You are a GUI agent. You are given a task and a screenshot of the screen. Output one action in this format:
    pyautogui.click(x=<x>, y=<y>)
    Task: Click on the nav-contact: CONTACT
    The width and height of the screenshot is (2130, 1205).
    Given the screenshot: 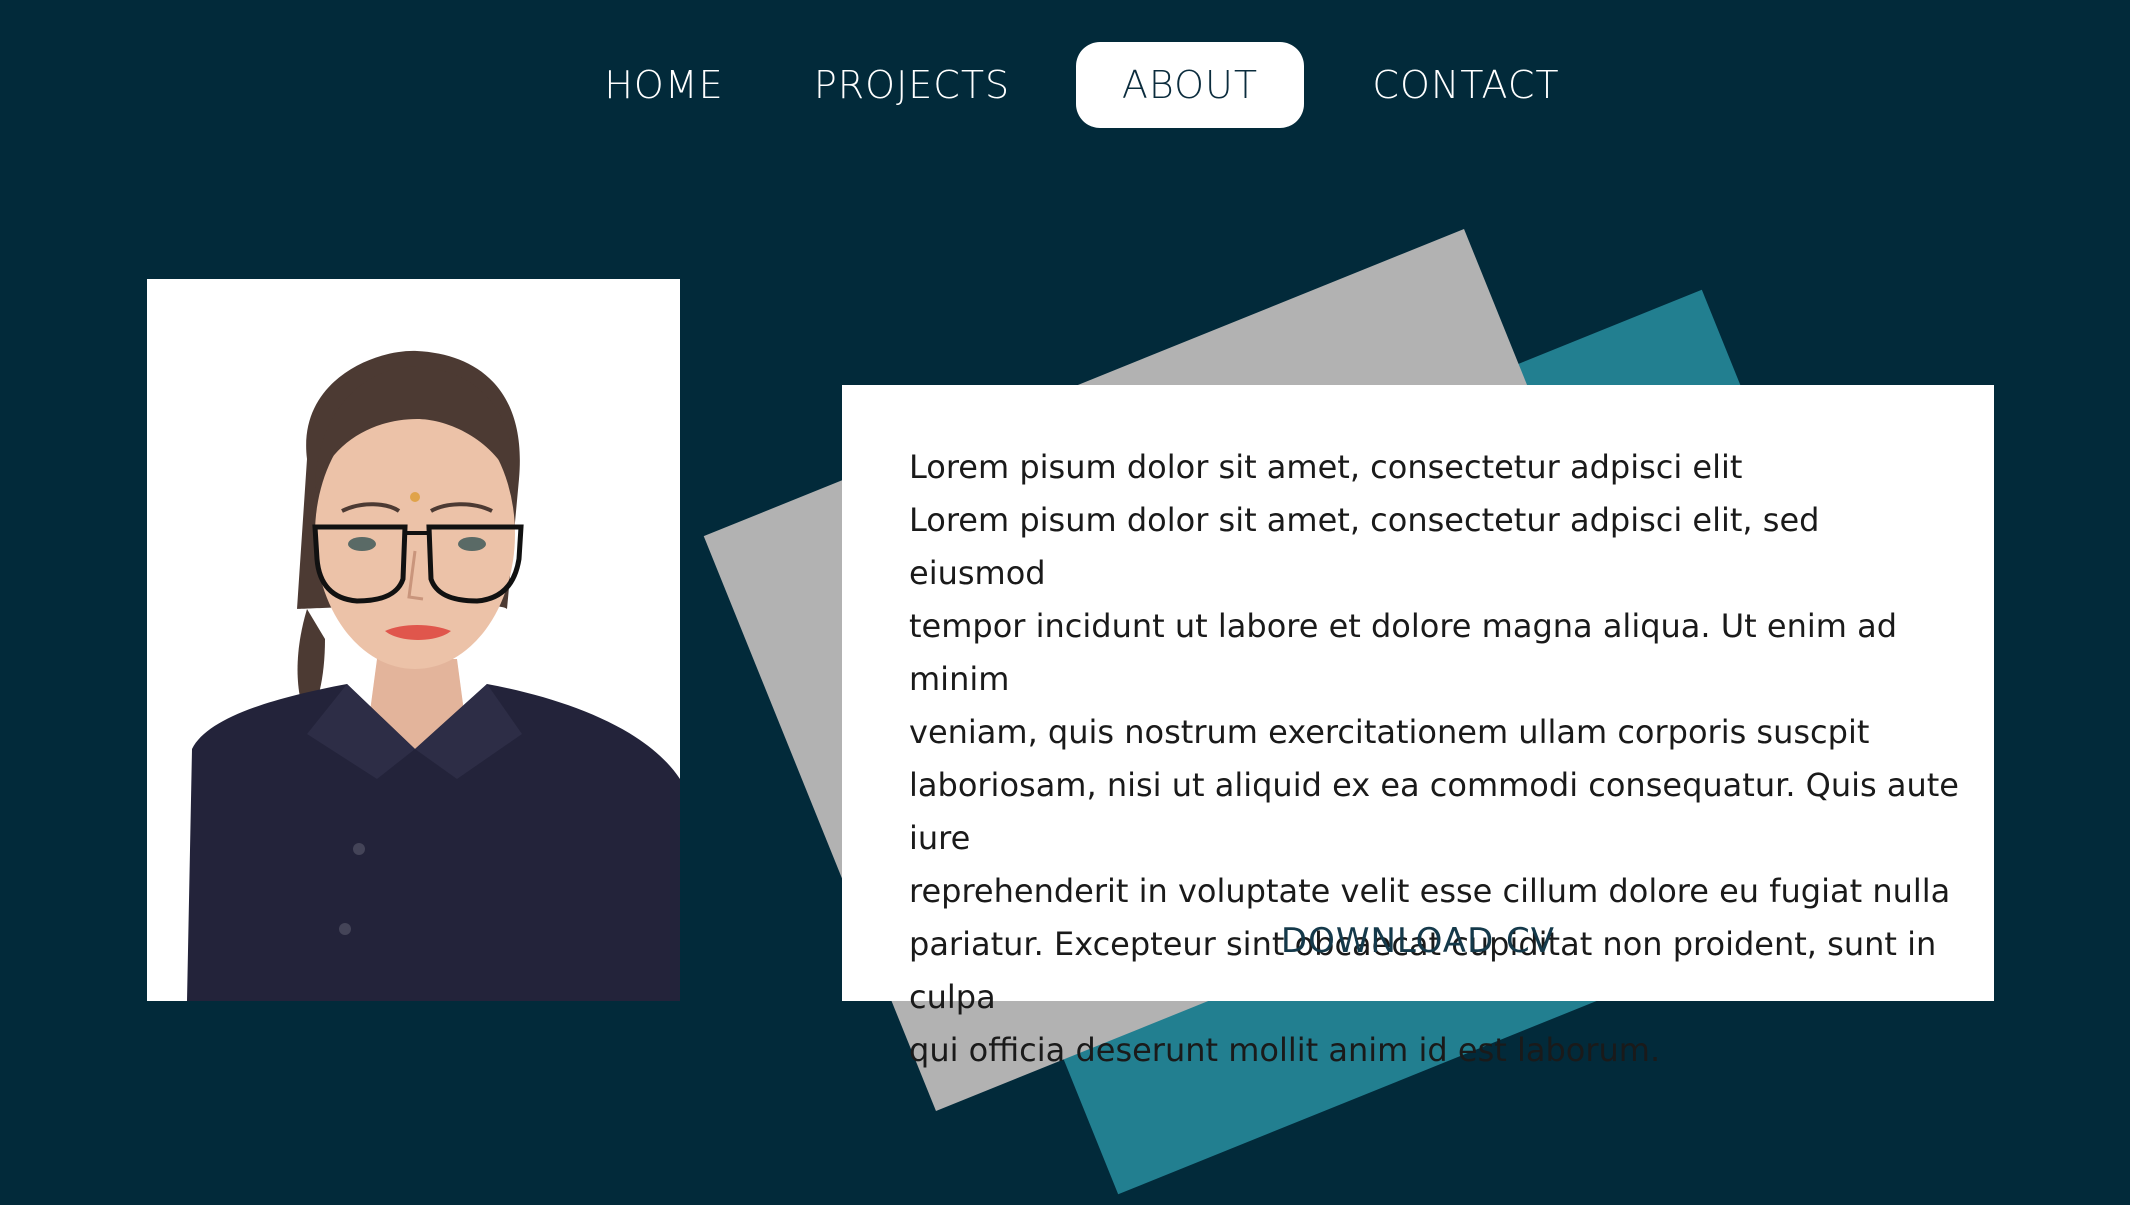 What is the action you would take?
    pyautogui.click(x=1465, y=85)
    